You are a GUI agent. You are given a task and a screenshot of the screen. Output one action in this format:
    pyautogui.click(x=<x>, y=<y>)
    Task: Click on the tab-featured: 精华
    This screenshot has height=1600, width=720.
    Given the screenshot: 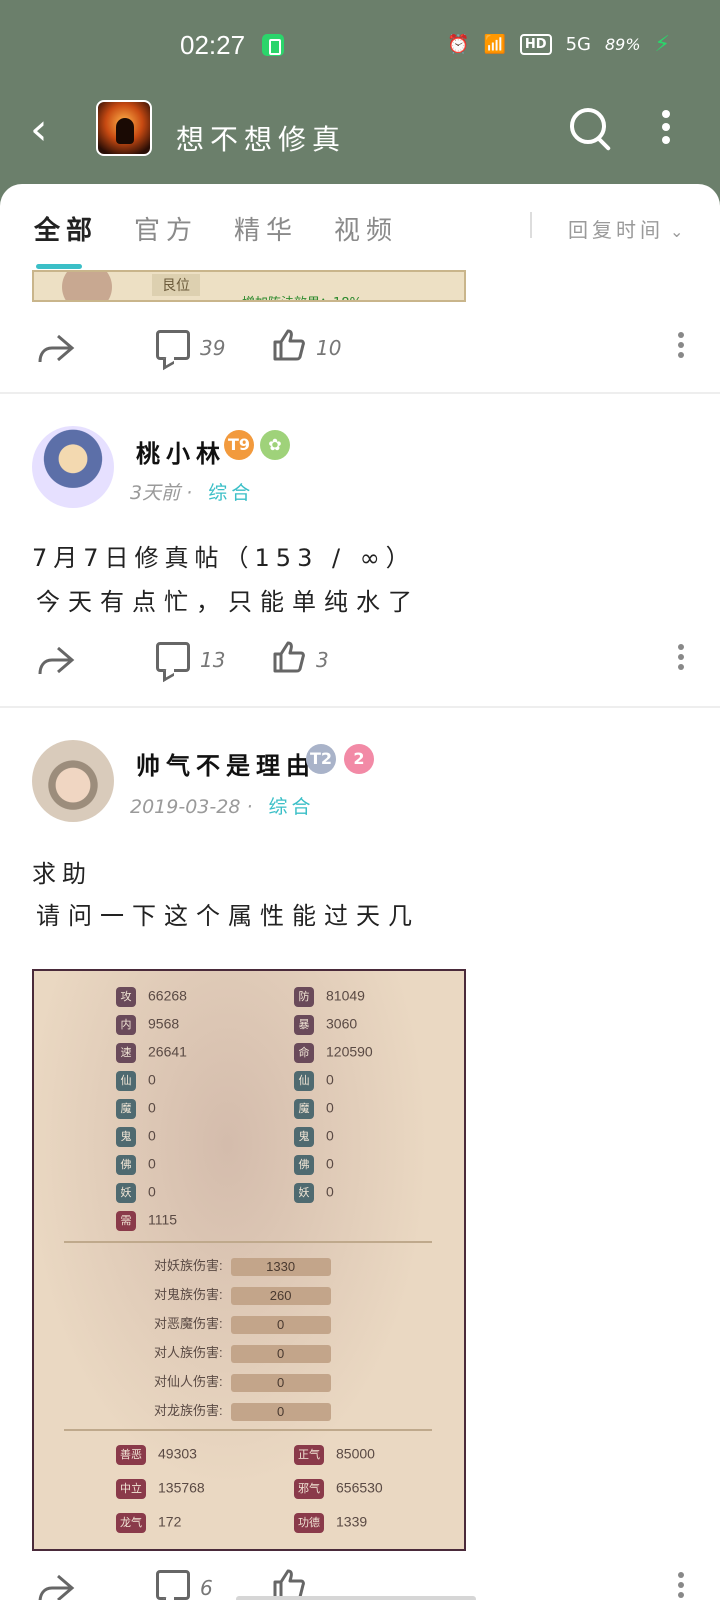 What is the action you would take?
    pyautogui.click(x=266, y=228)
    